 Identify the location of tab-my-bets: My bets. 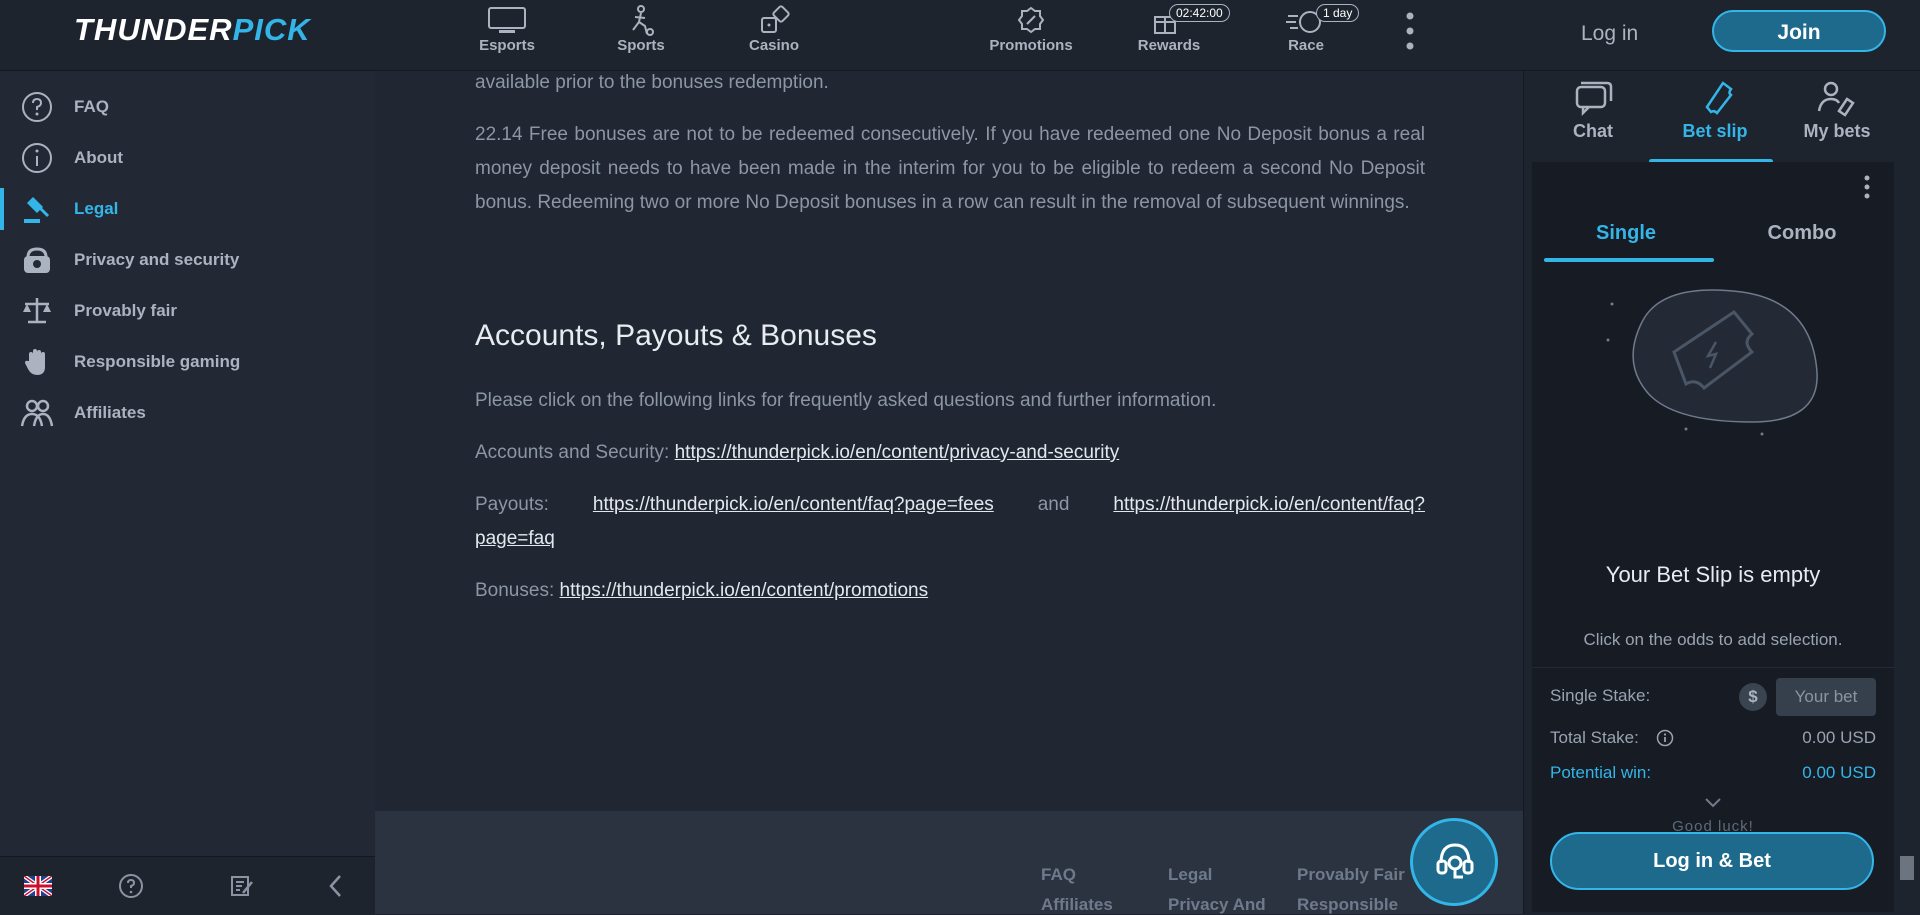
(1837, 109).